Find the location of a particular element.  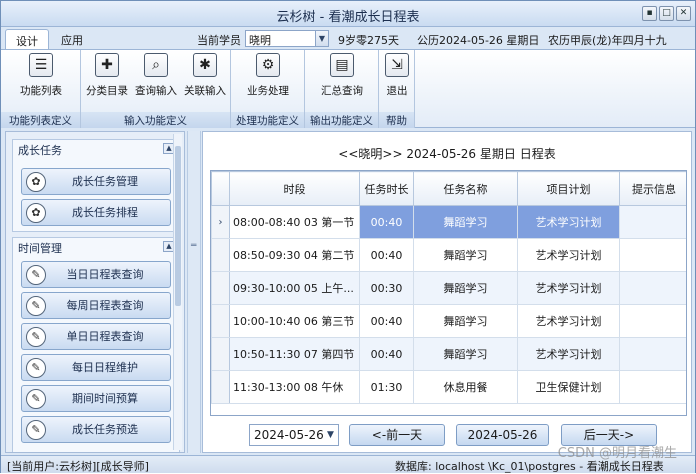

ribbon-group-help: ⇲ 退出 帮助 is located at coordinates (397, 89).